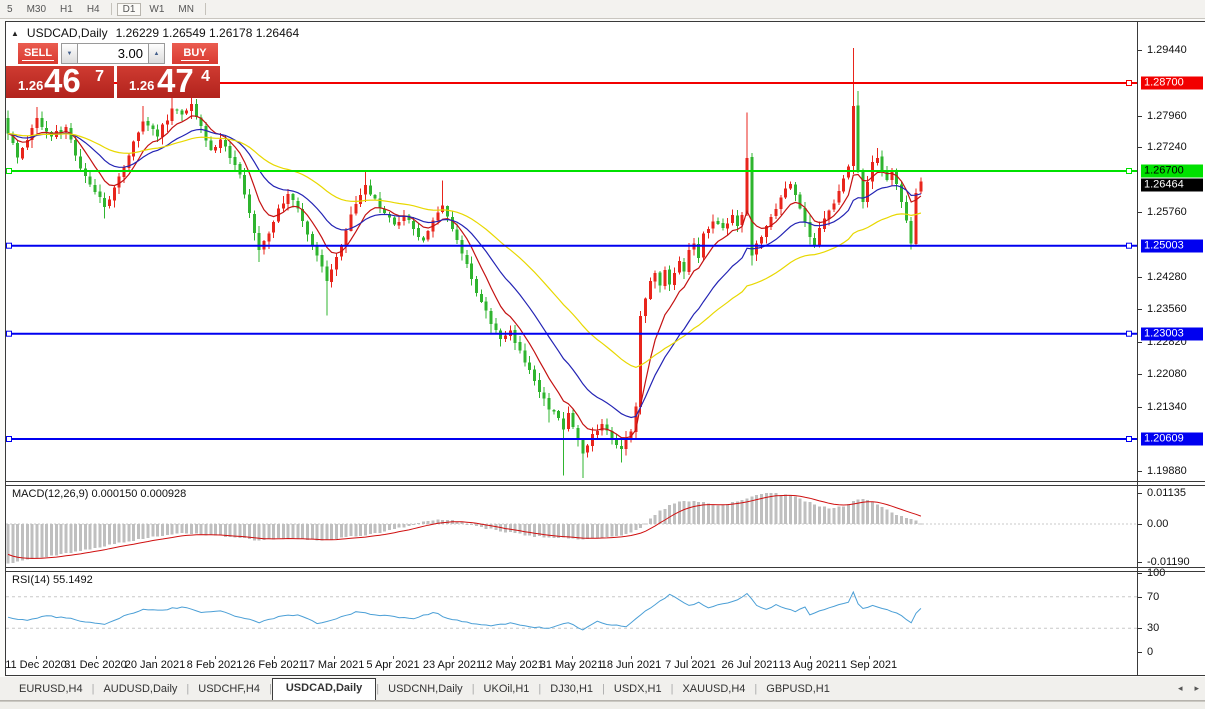  I want to click on timeframe-button-W1: W1, so click(156, 9).